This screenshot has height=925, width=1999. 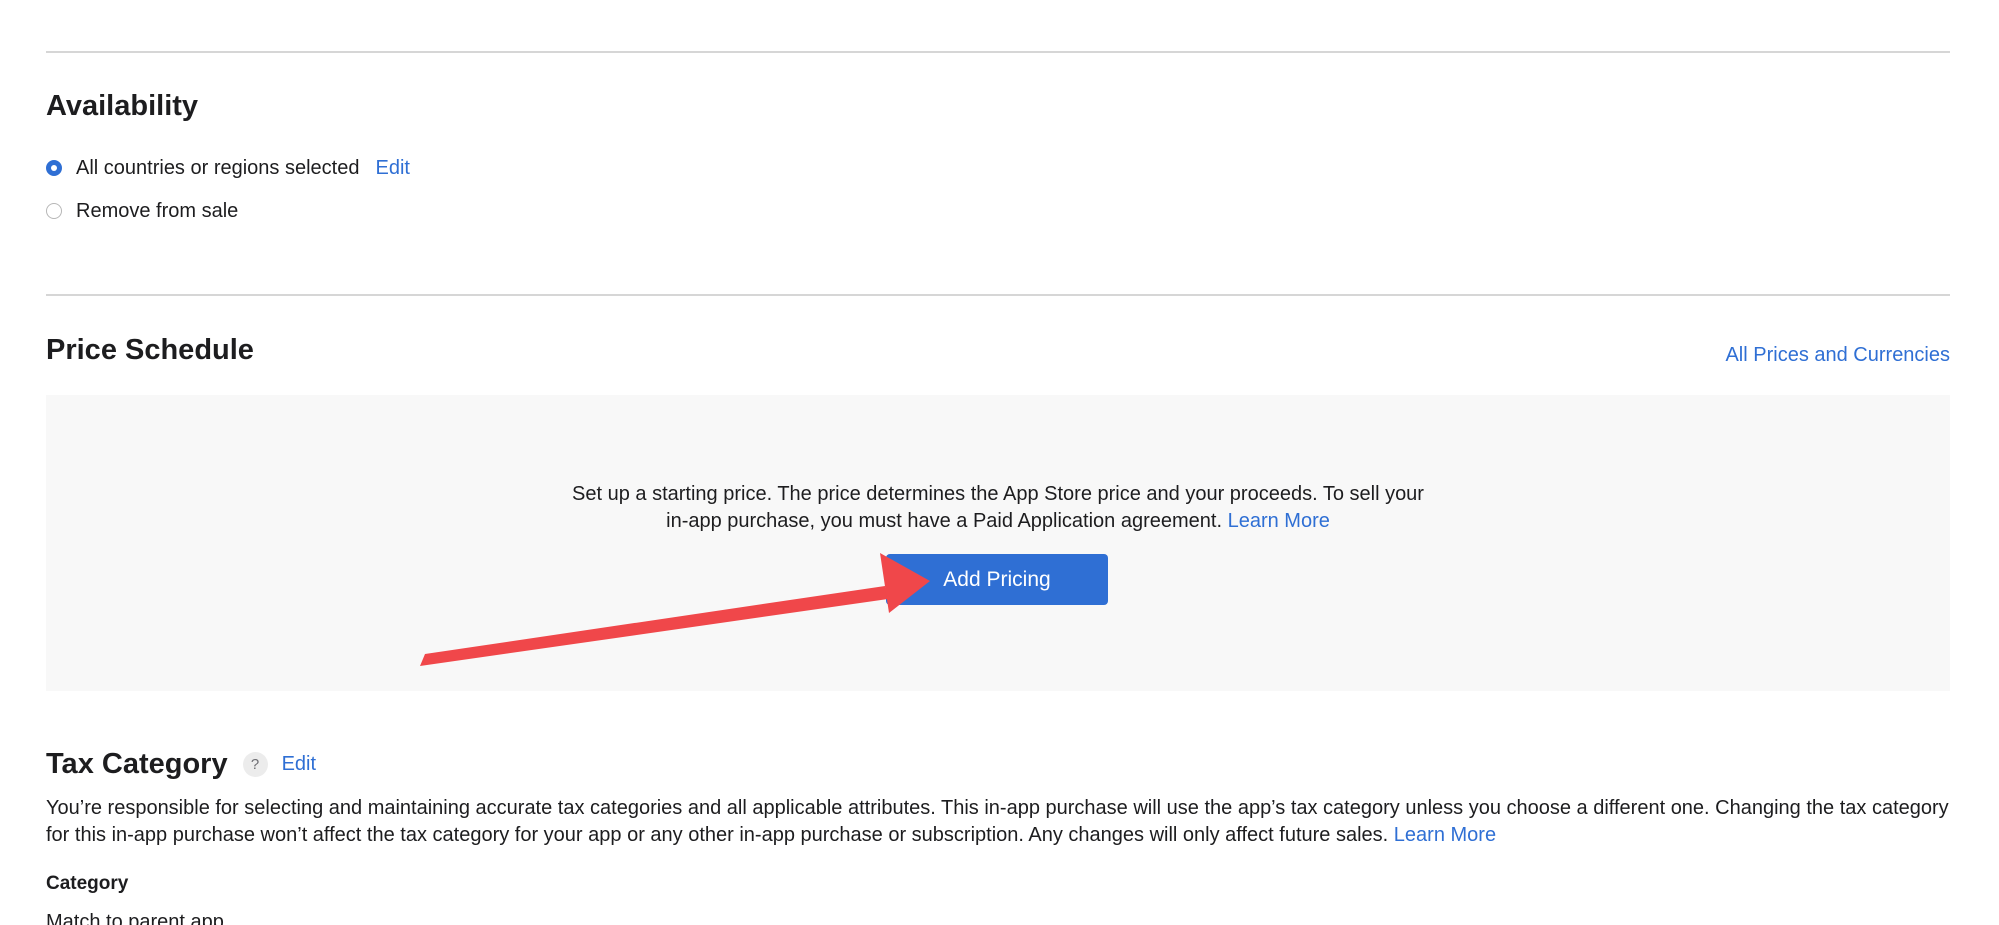 I want to click on all-prices-currencies-link: All Prices and Currencies, so click(x=1837, y=355).